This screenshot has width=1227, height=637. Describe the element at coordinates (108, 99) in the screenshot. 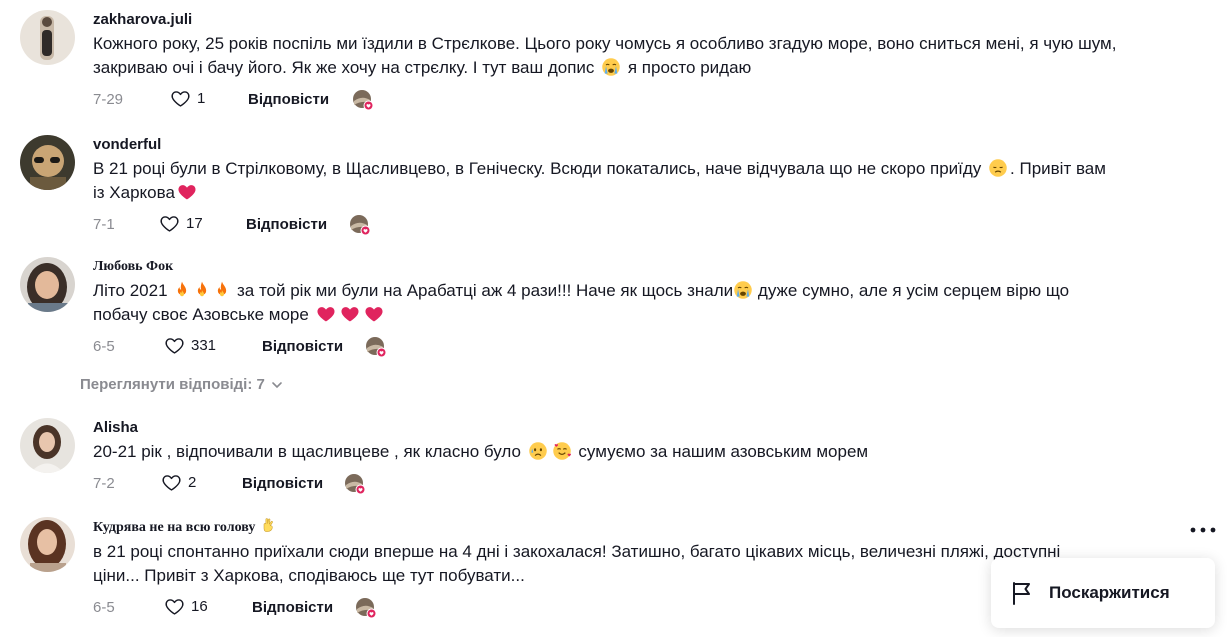

I see `comment-date: 7-29` at that location.